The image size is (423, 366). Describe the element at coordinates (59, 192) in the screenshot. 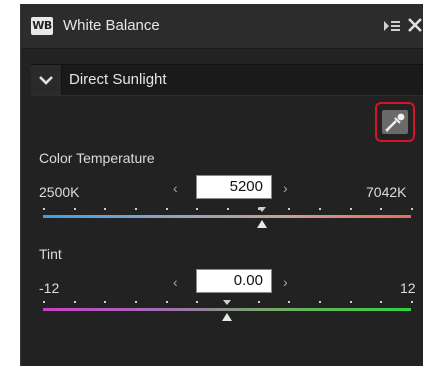

I see `temperature-min: 2500K` at that location.